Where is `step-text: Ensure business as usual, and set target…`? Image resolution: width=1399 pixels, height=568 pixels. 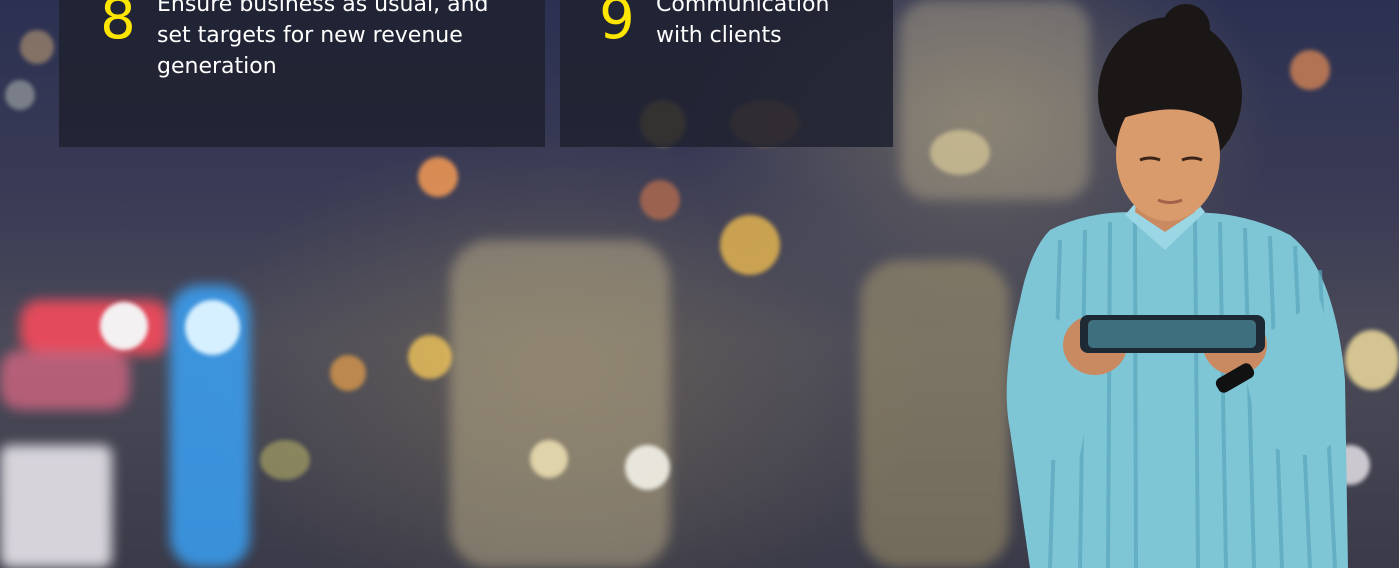
step-text: Ensure business as usual, and set target… is located at coordinates (323, 39).